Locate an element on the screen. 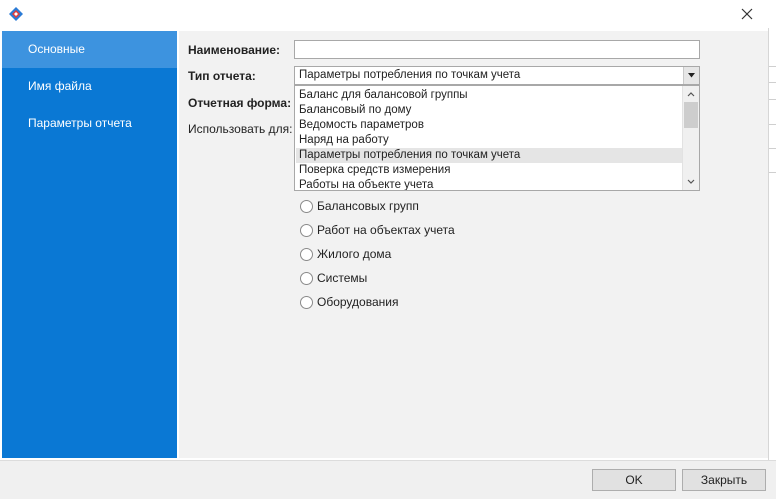  name-input is located at coordinates (497, 49).